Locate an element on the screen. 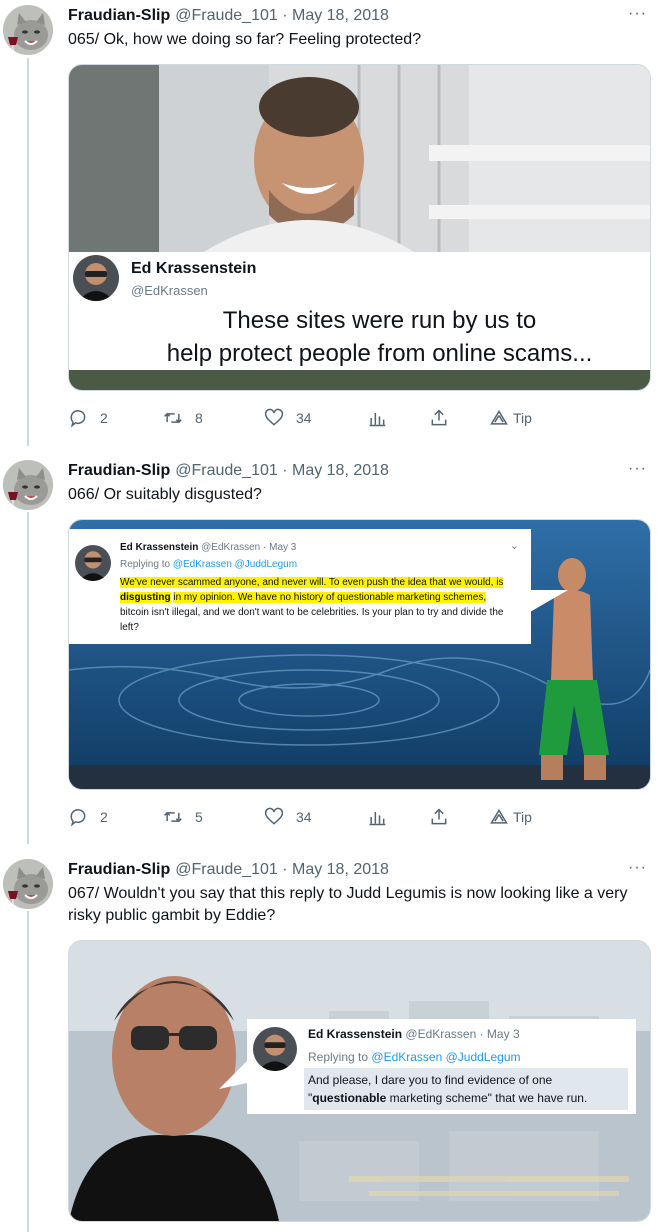  embed-handle: @EdKrassen is located at coordinates (169, 290).